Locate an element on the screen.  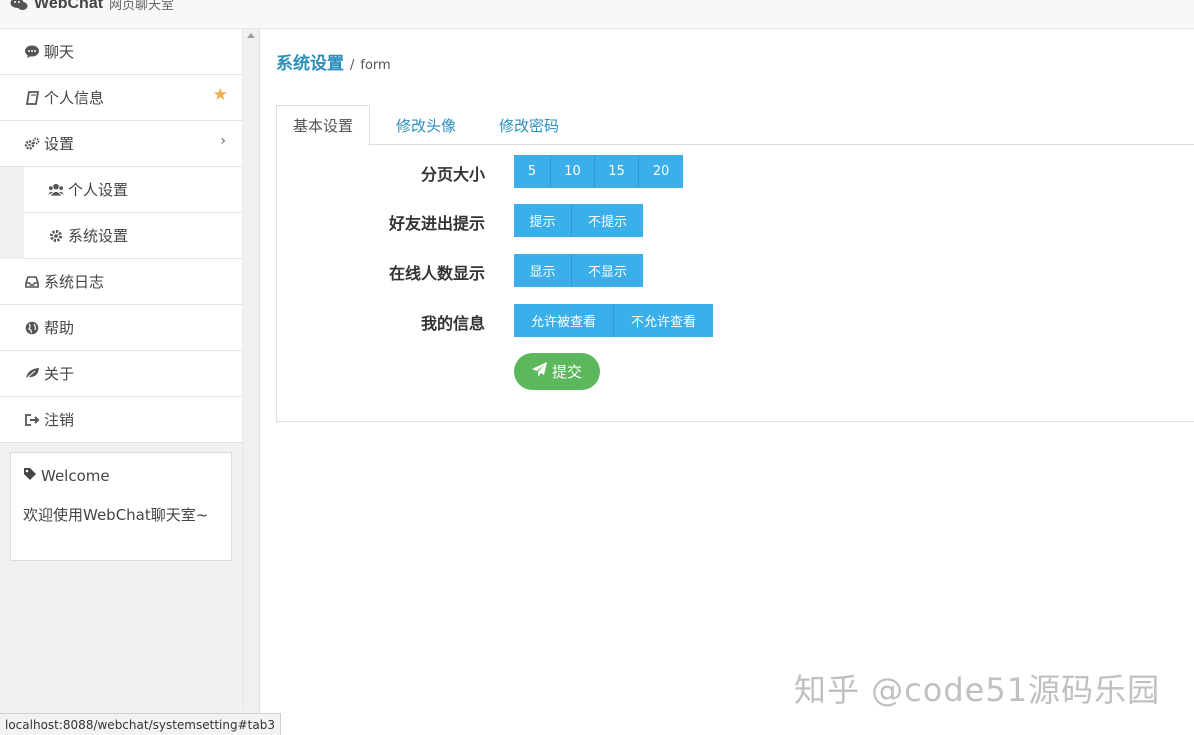
sidebar-item-chat: 聊天 is located at coordinates (121, 52).